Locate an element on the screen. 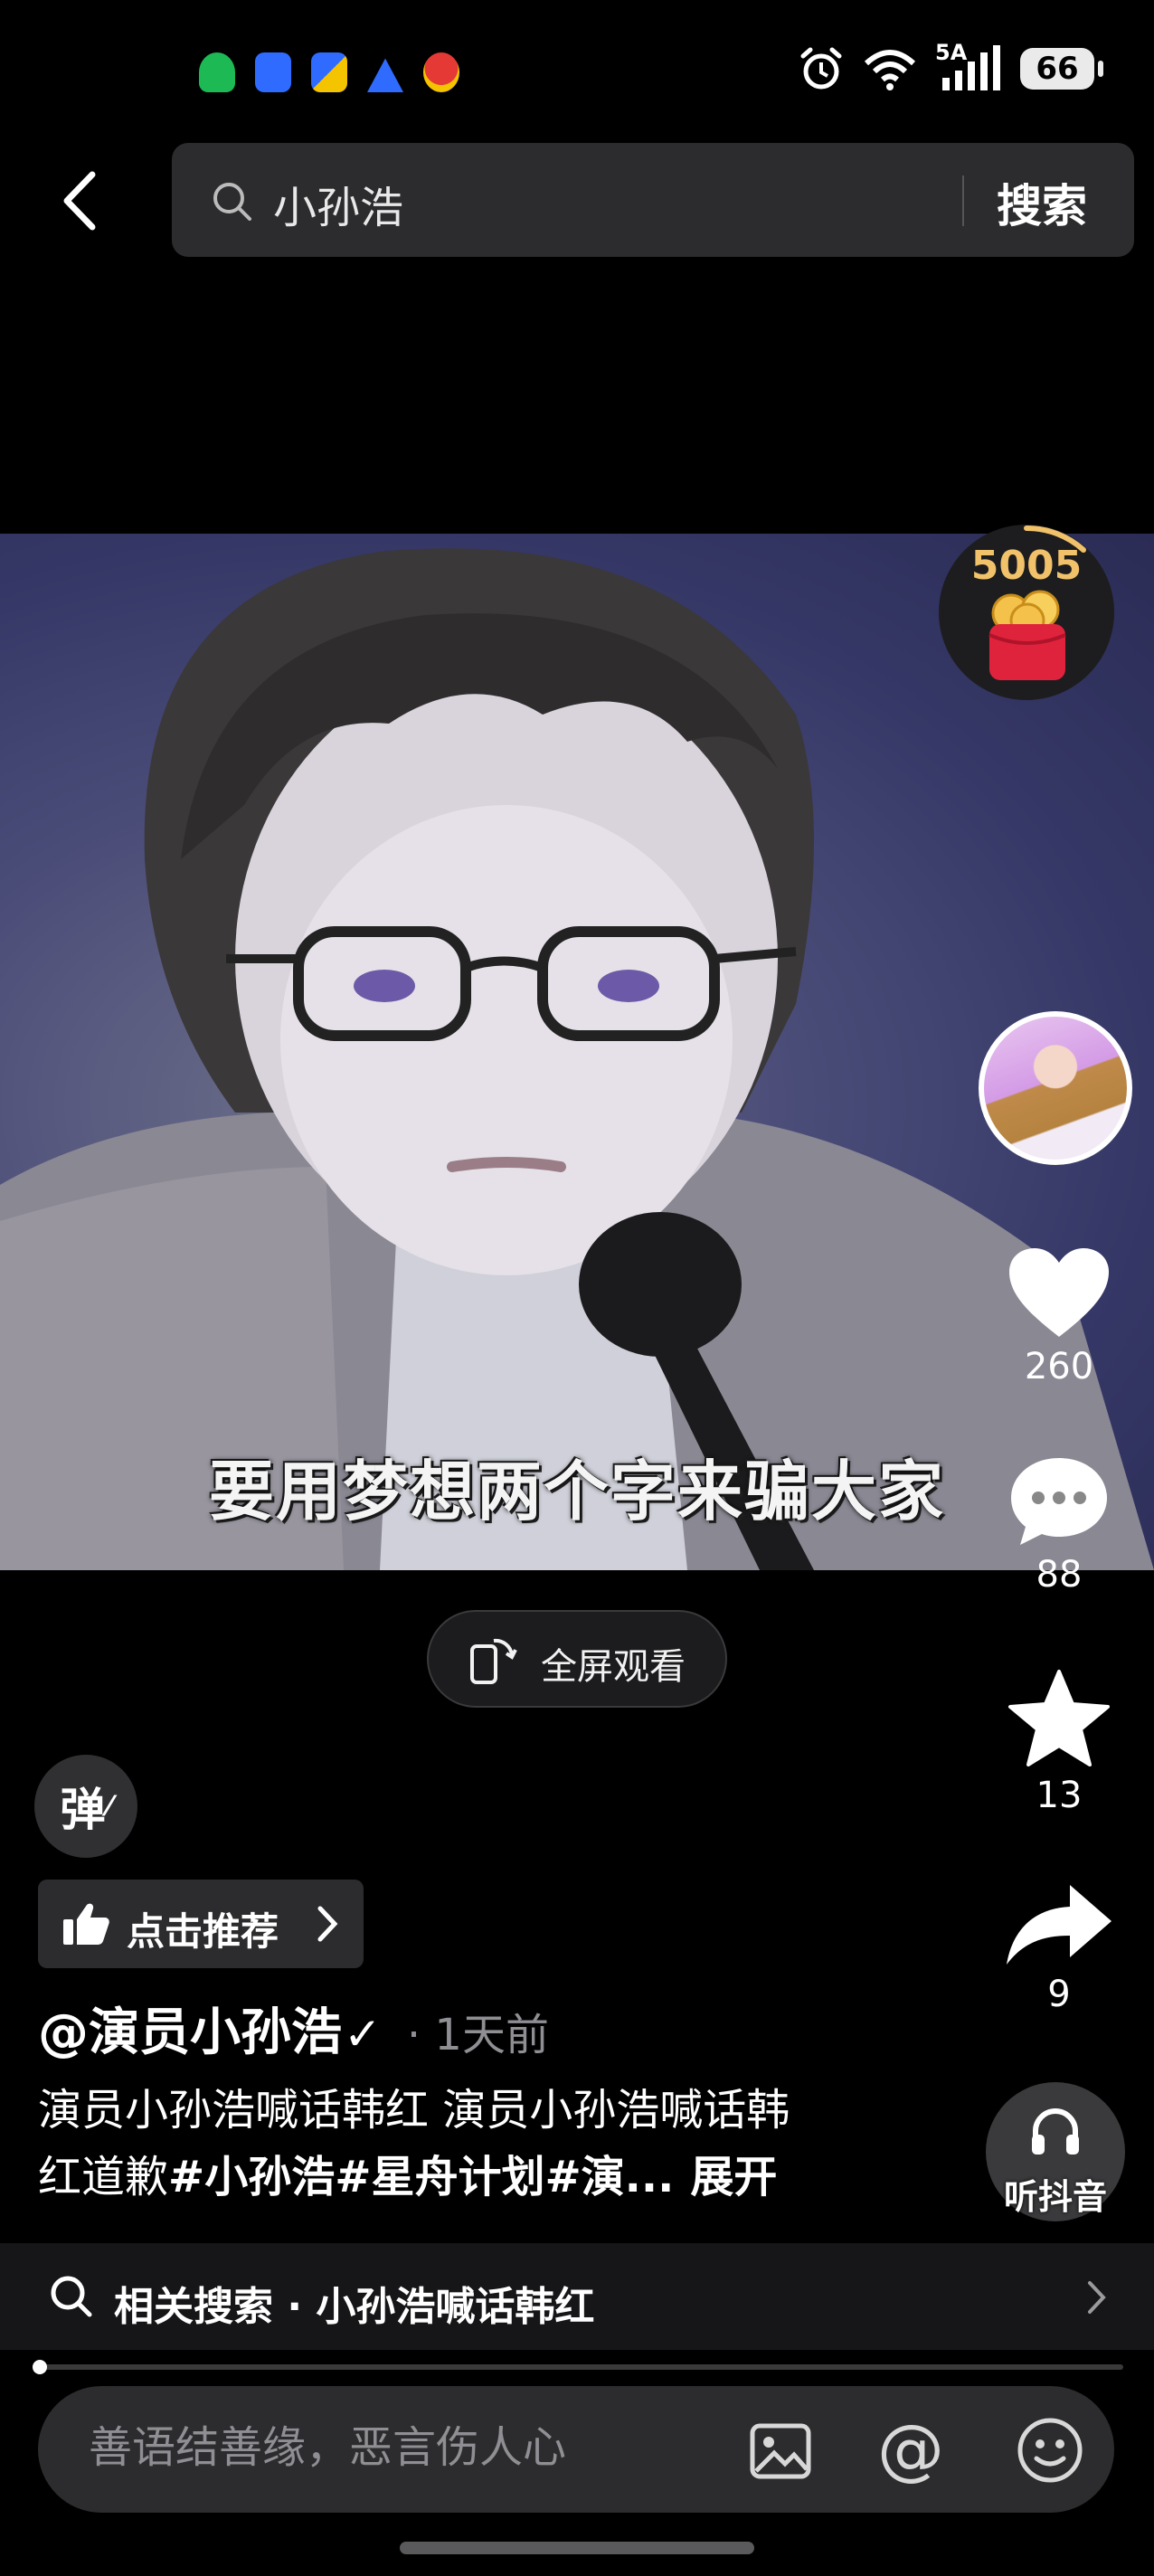 Image resolution: width=1154 pixels, height=2576 pixels. back-arrow-icon is located at coordinates (79, 201).